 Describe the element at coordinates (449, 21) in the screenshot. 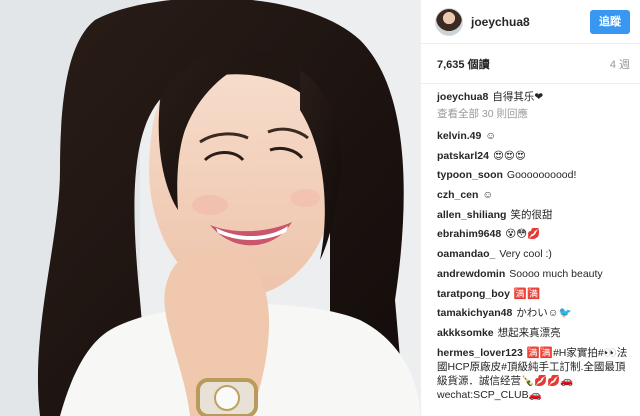

I see `avatar` at that location.